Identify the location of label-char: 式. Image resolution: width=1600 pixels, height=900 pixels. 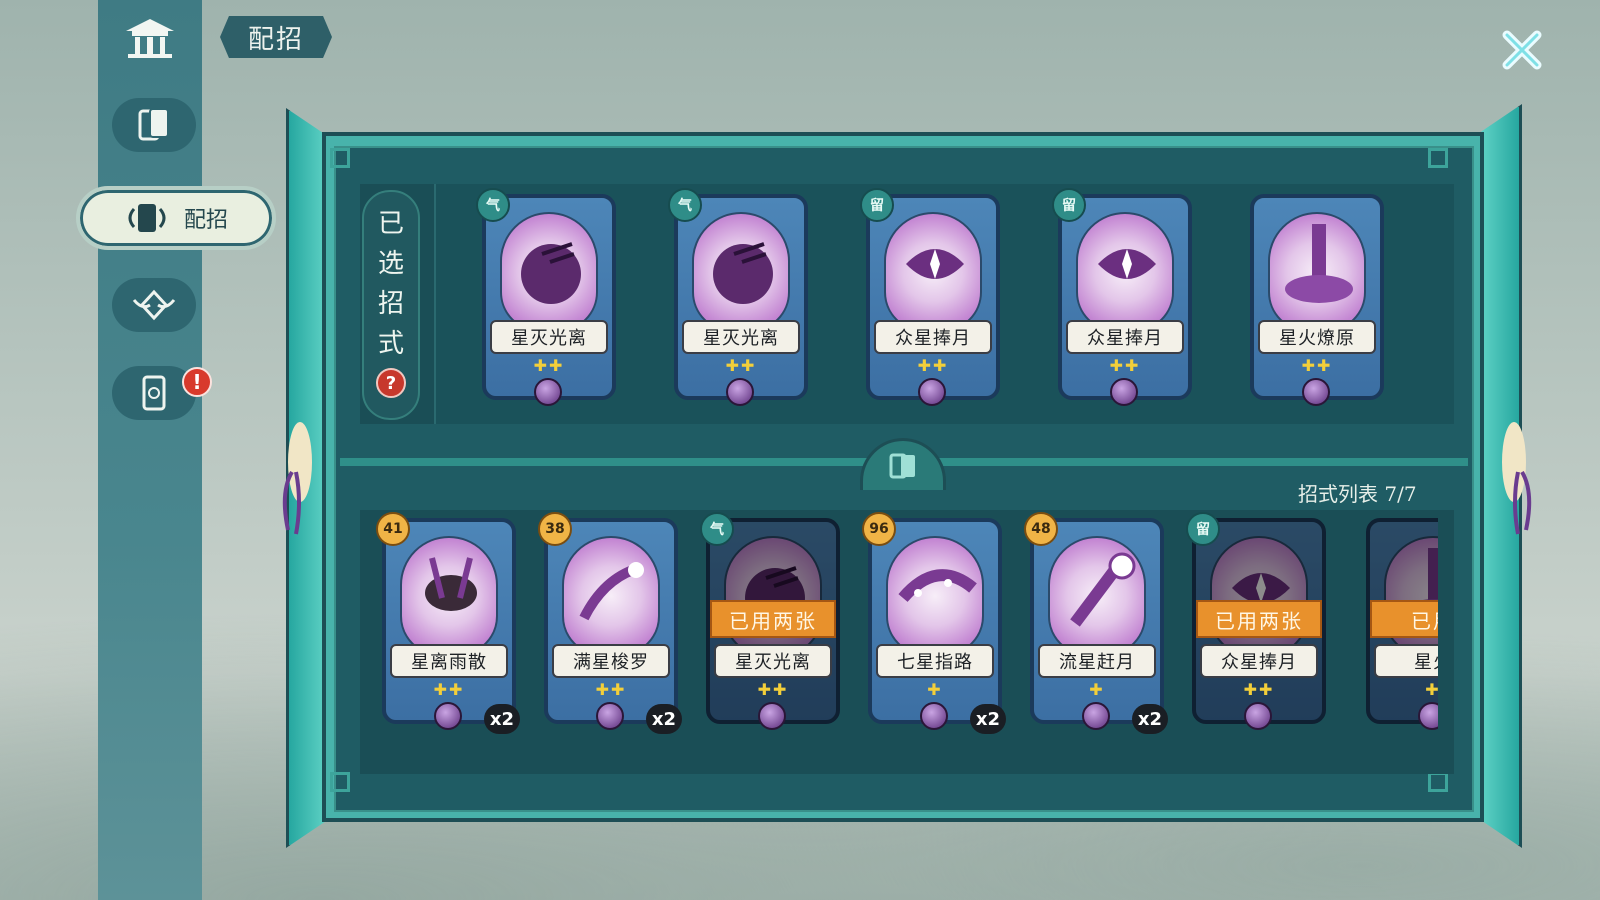
(390, 344).